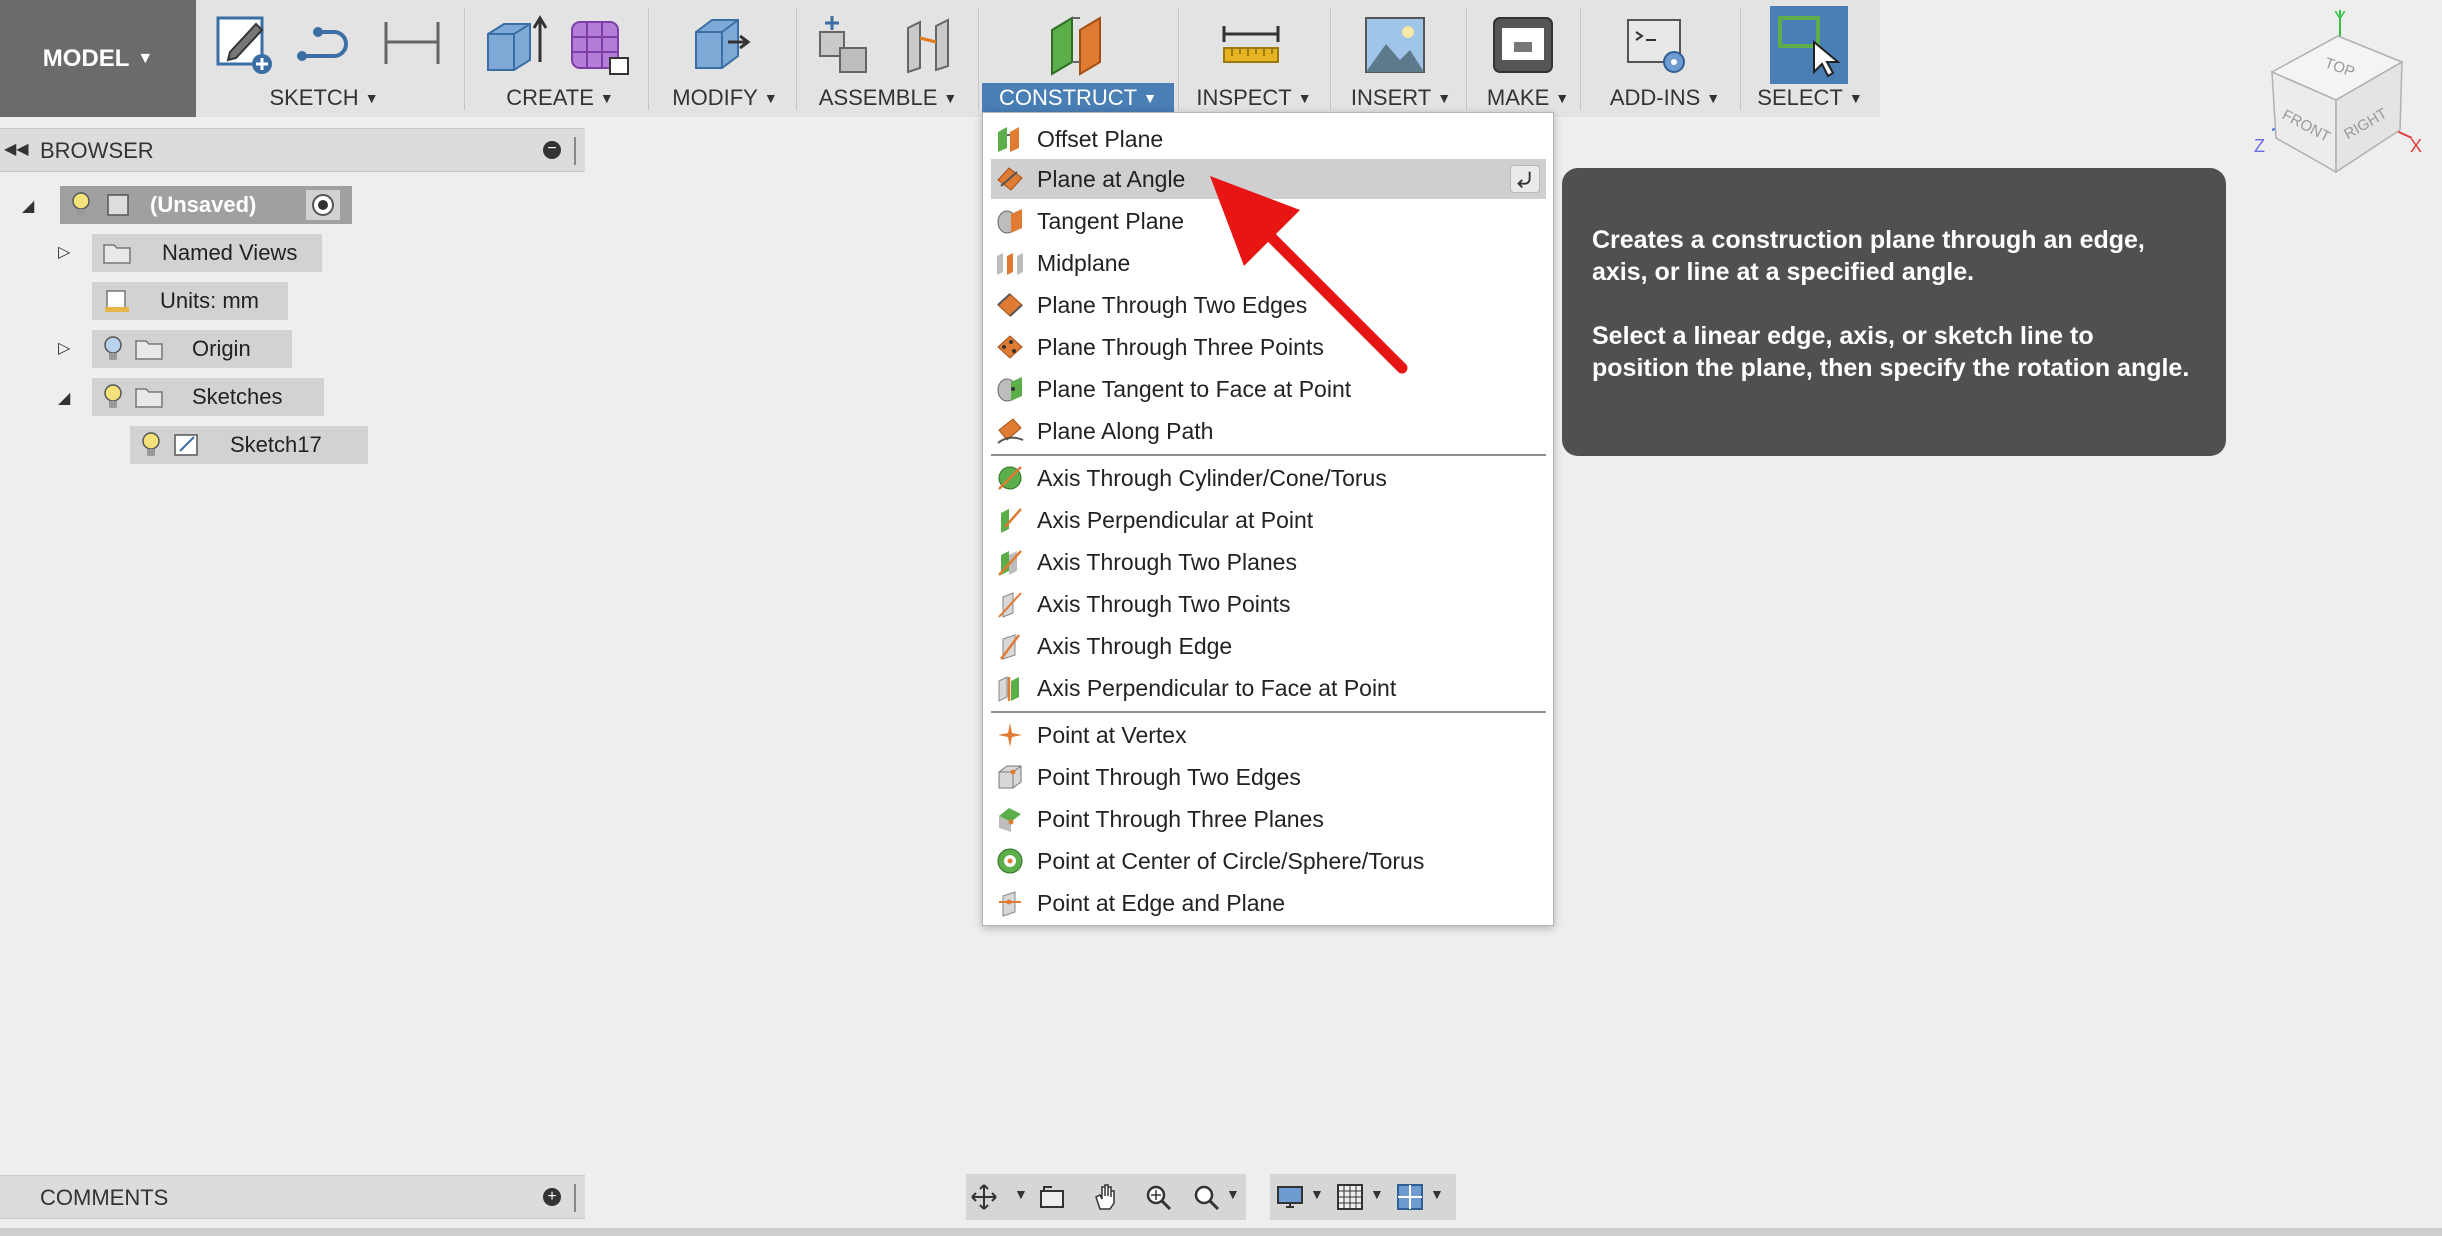  What do you see at coordinates (1523, 45) in the screenshot?
I see `3d-print-icon` at bounding box center [1523, 45].